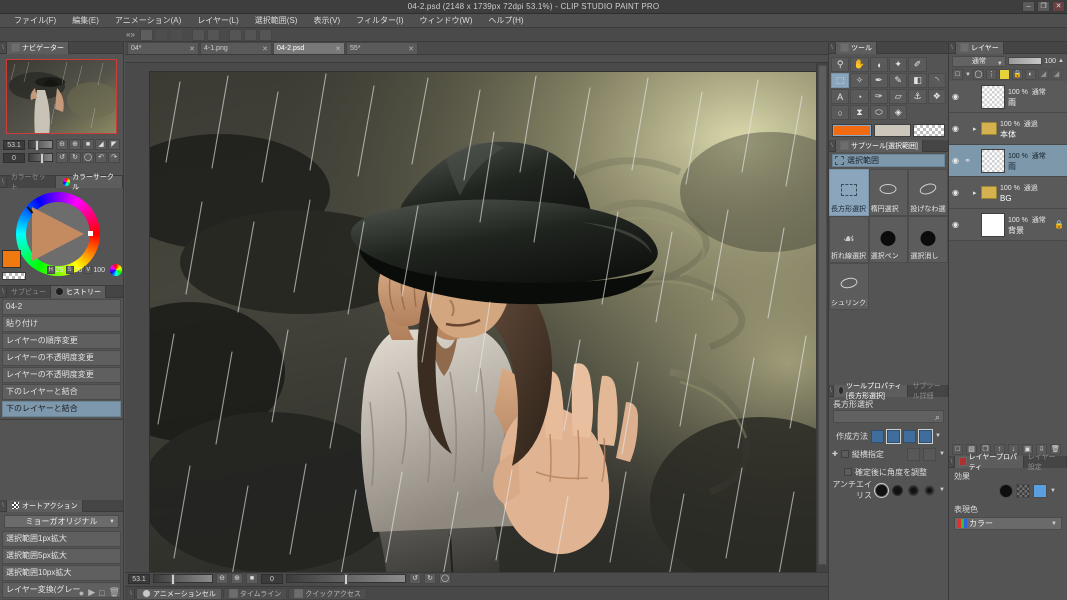 This screenshot has width=1067, height=600. Describe the element at coordinates (415, 578) in the screenshot. I see `status-rotate-left-icon: ↺` at that location.